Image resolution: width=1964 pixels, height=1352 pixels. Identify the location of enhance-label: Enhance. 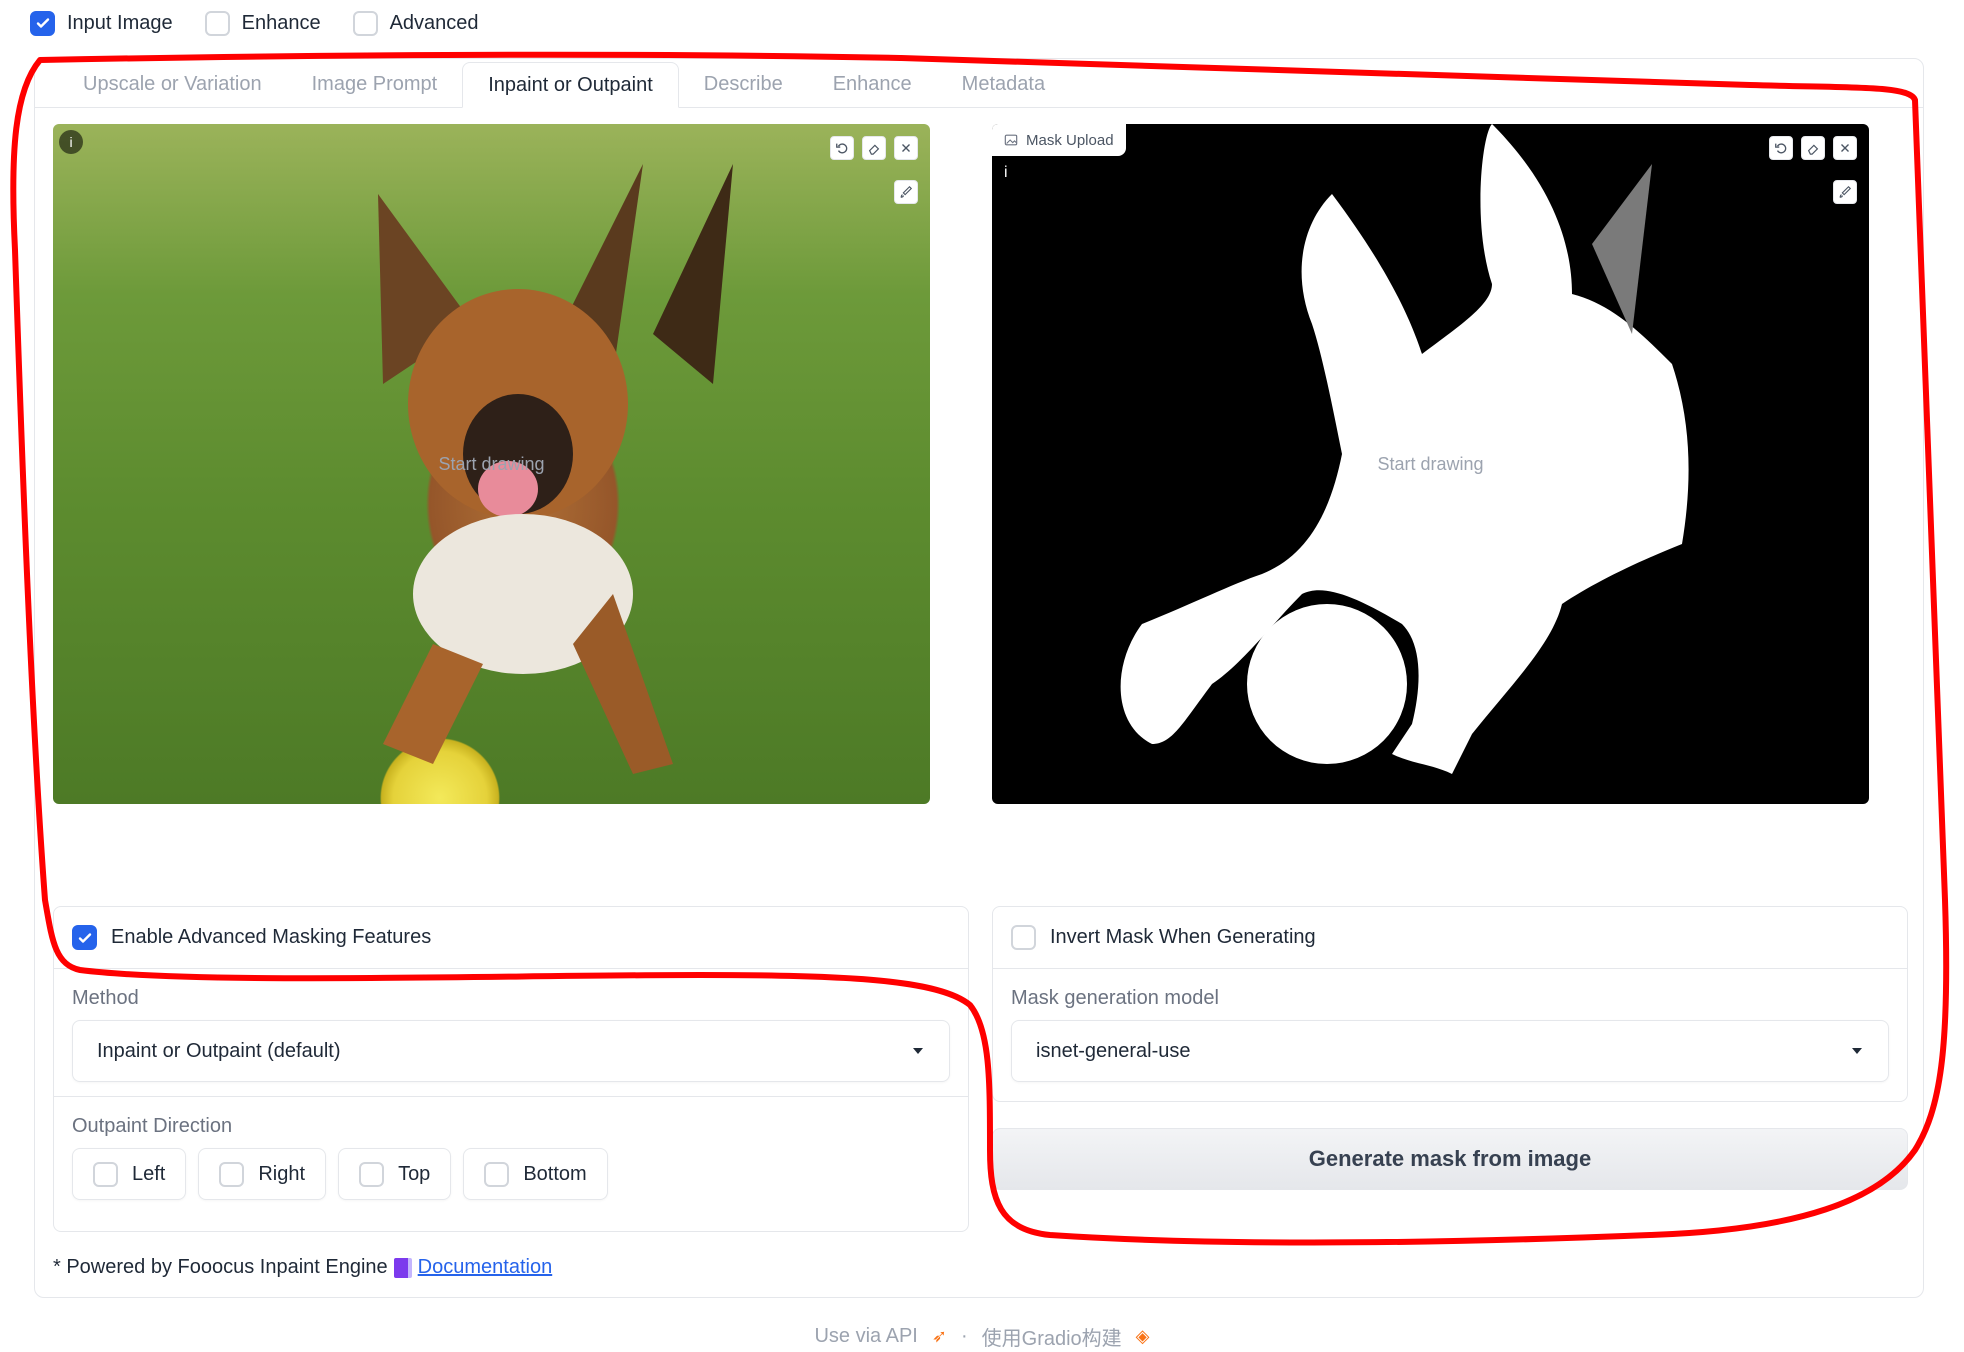
(281, 22).